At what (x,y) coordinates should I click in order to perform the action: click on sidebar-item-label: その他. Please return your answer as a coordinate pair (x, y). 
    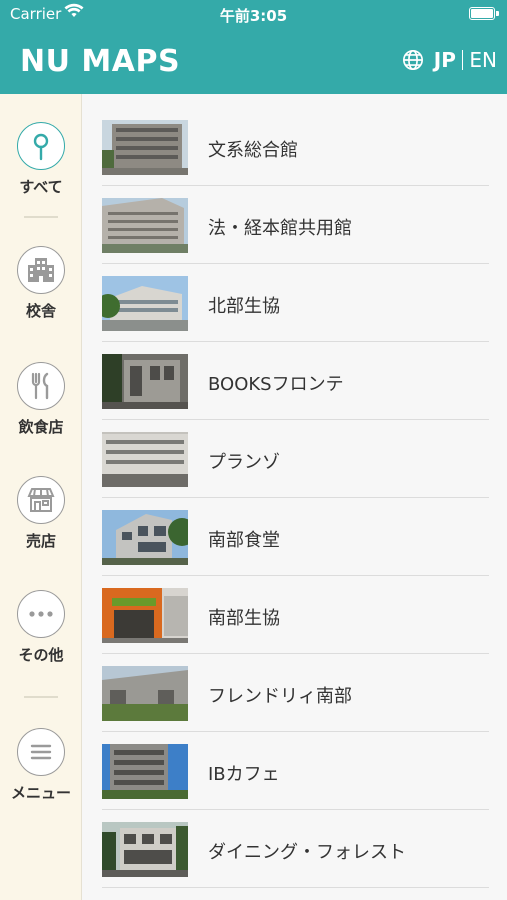
    Looking at the image, I should click on (41, 655).